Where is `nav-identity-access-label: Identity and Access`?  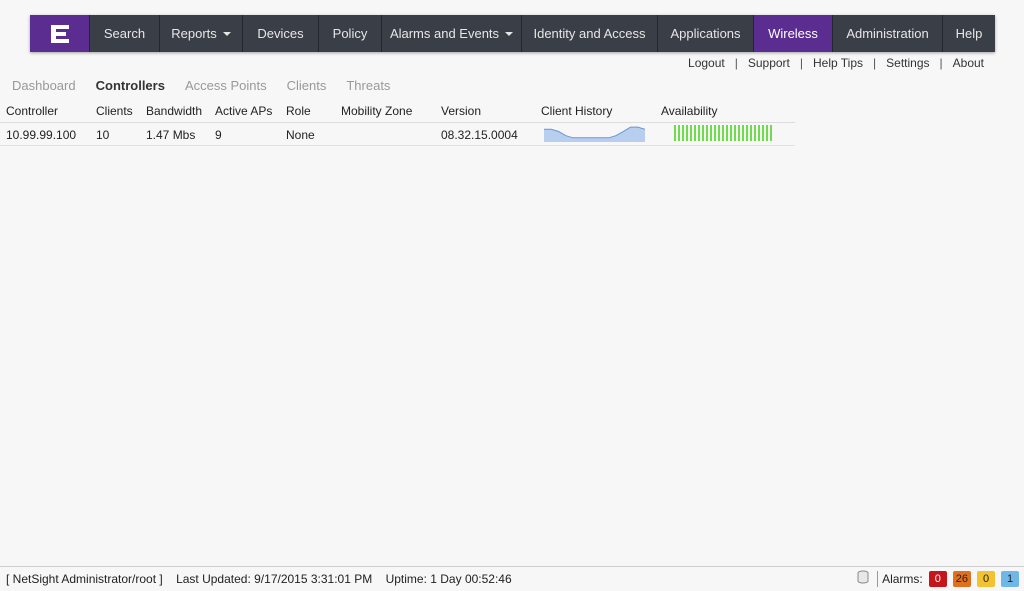 nav-identity-access-label: Identity and Access is located at coordinates (589, 33).